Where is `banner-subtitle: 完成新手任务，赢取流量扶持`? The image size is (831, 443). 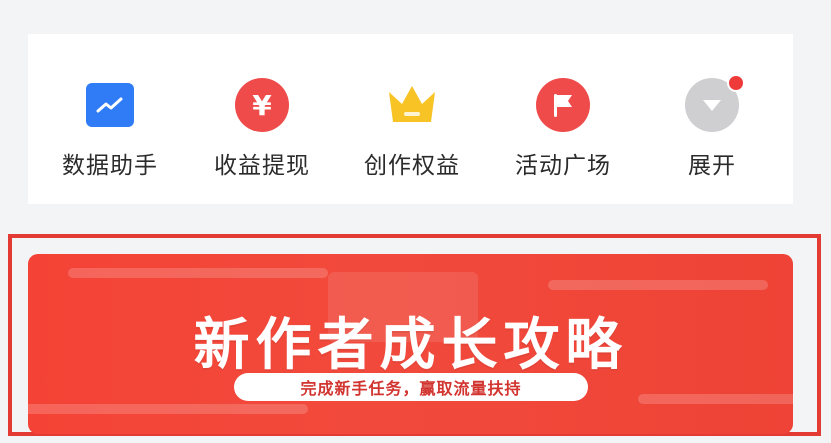 banner-subtitle: 完成新手任务，赢取流量扶持 is located at coordinates (411, 388).